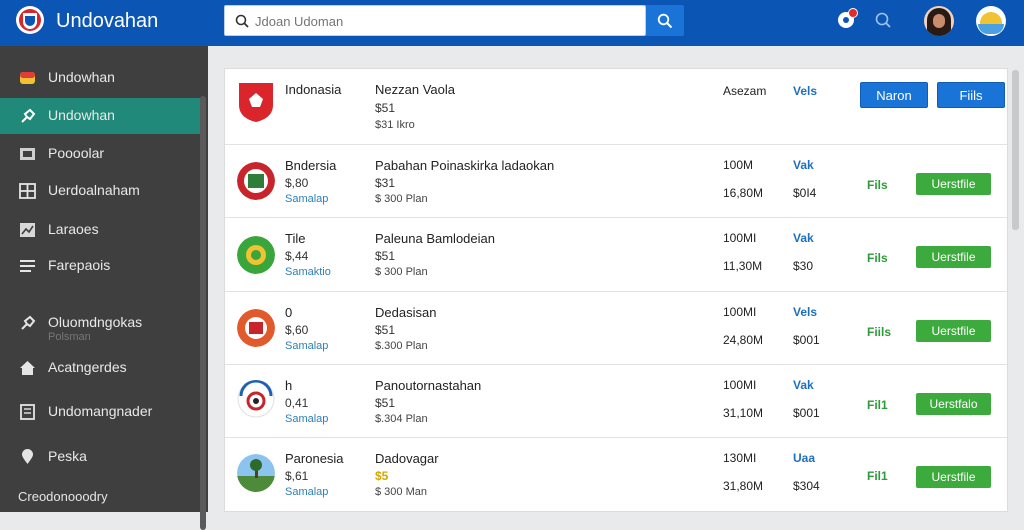 This screenshot has height=530, width=1024. What do you see at coordinates (256, 102) in the screenshot?
I see `emblem-icon` at bounding box center [256, 102].